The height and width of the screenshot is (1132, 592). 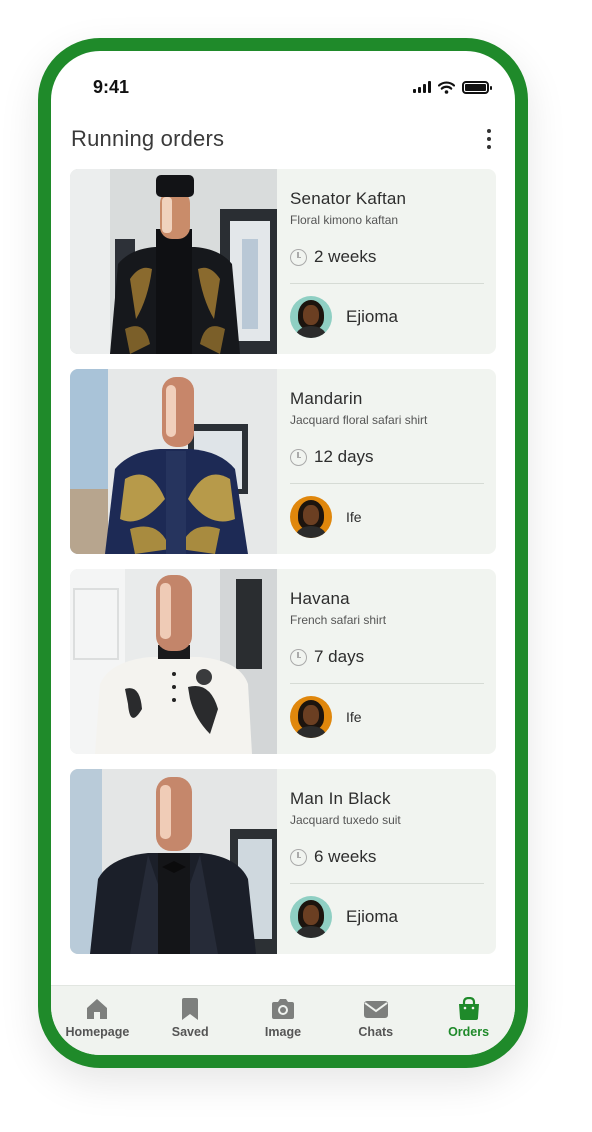 I want to click on battery-icon, so click(x=477, y=87).